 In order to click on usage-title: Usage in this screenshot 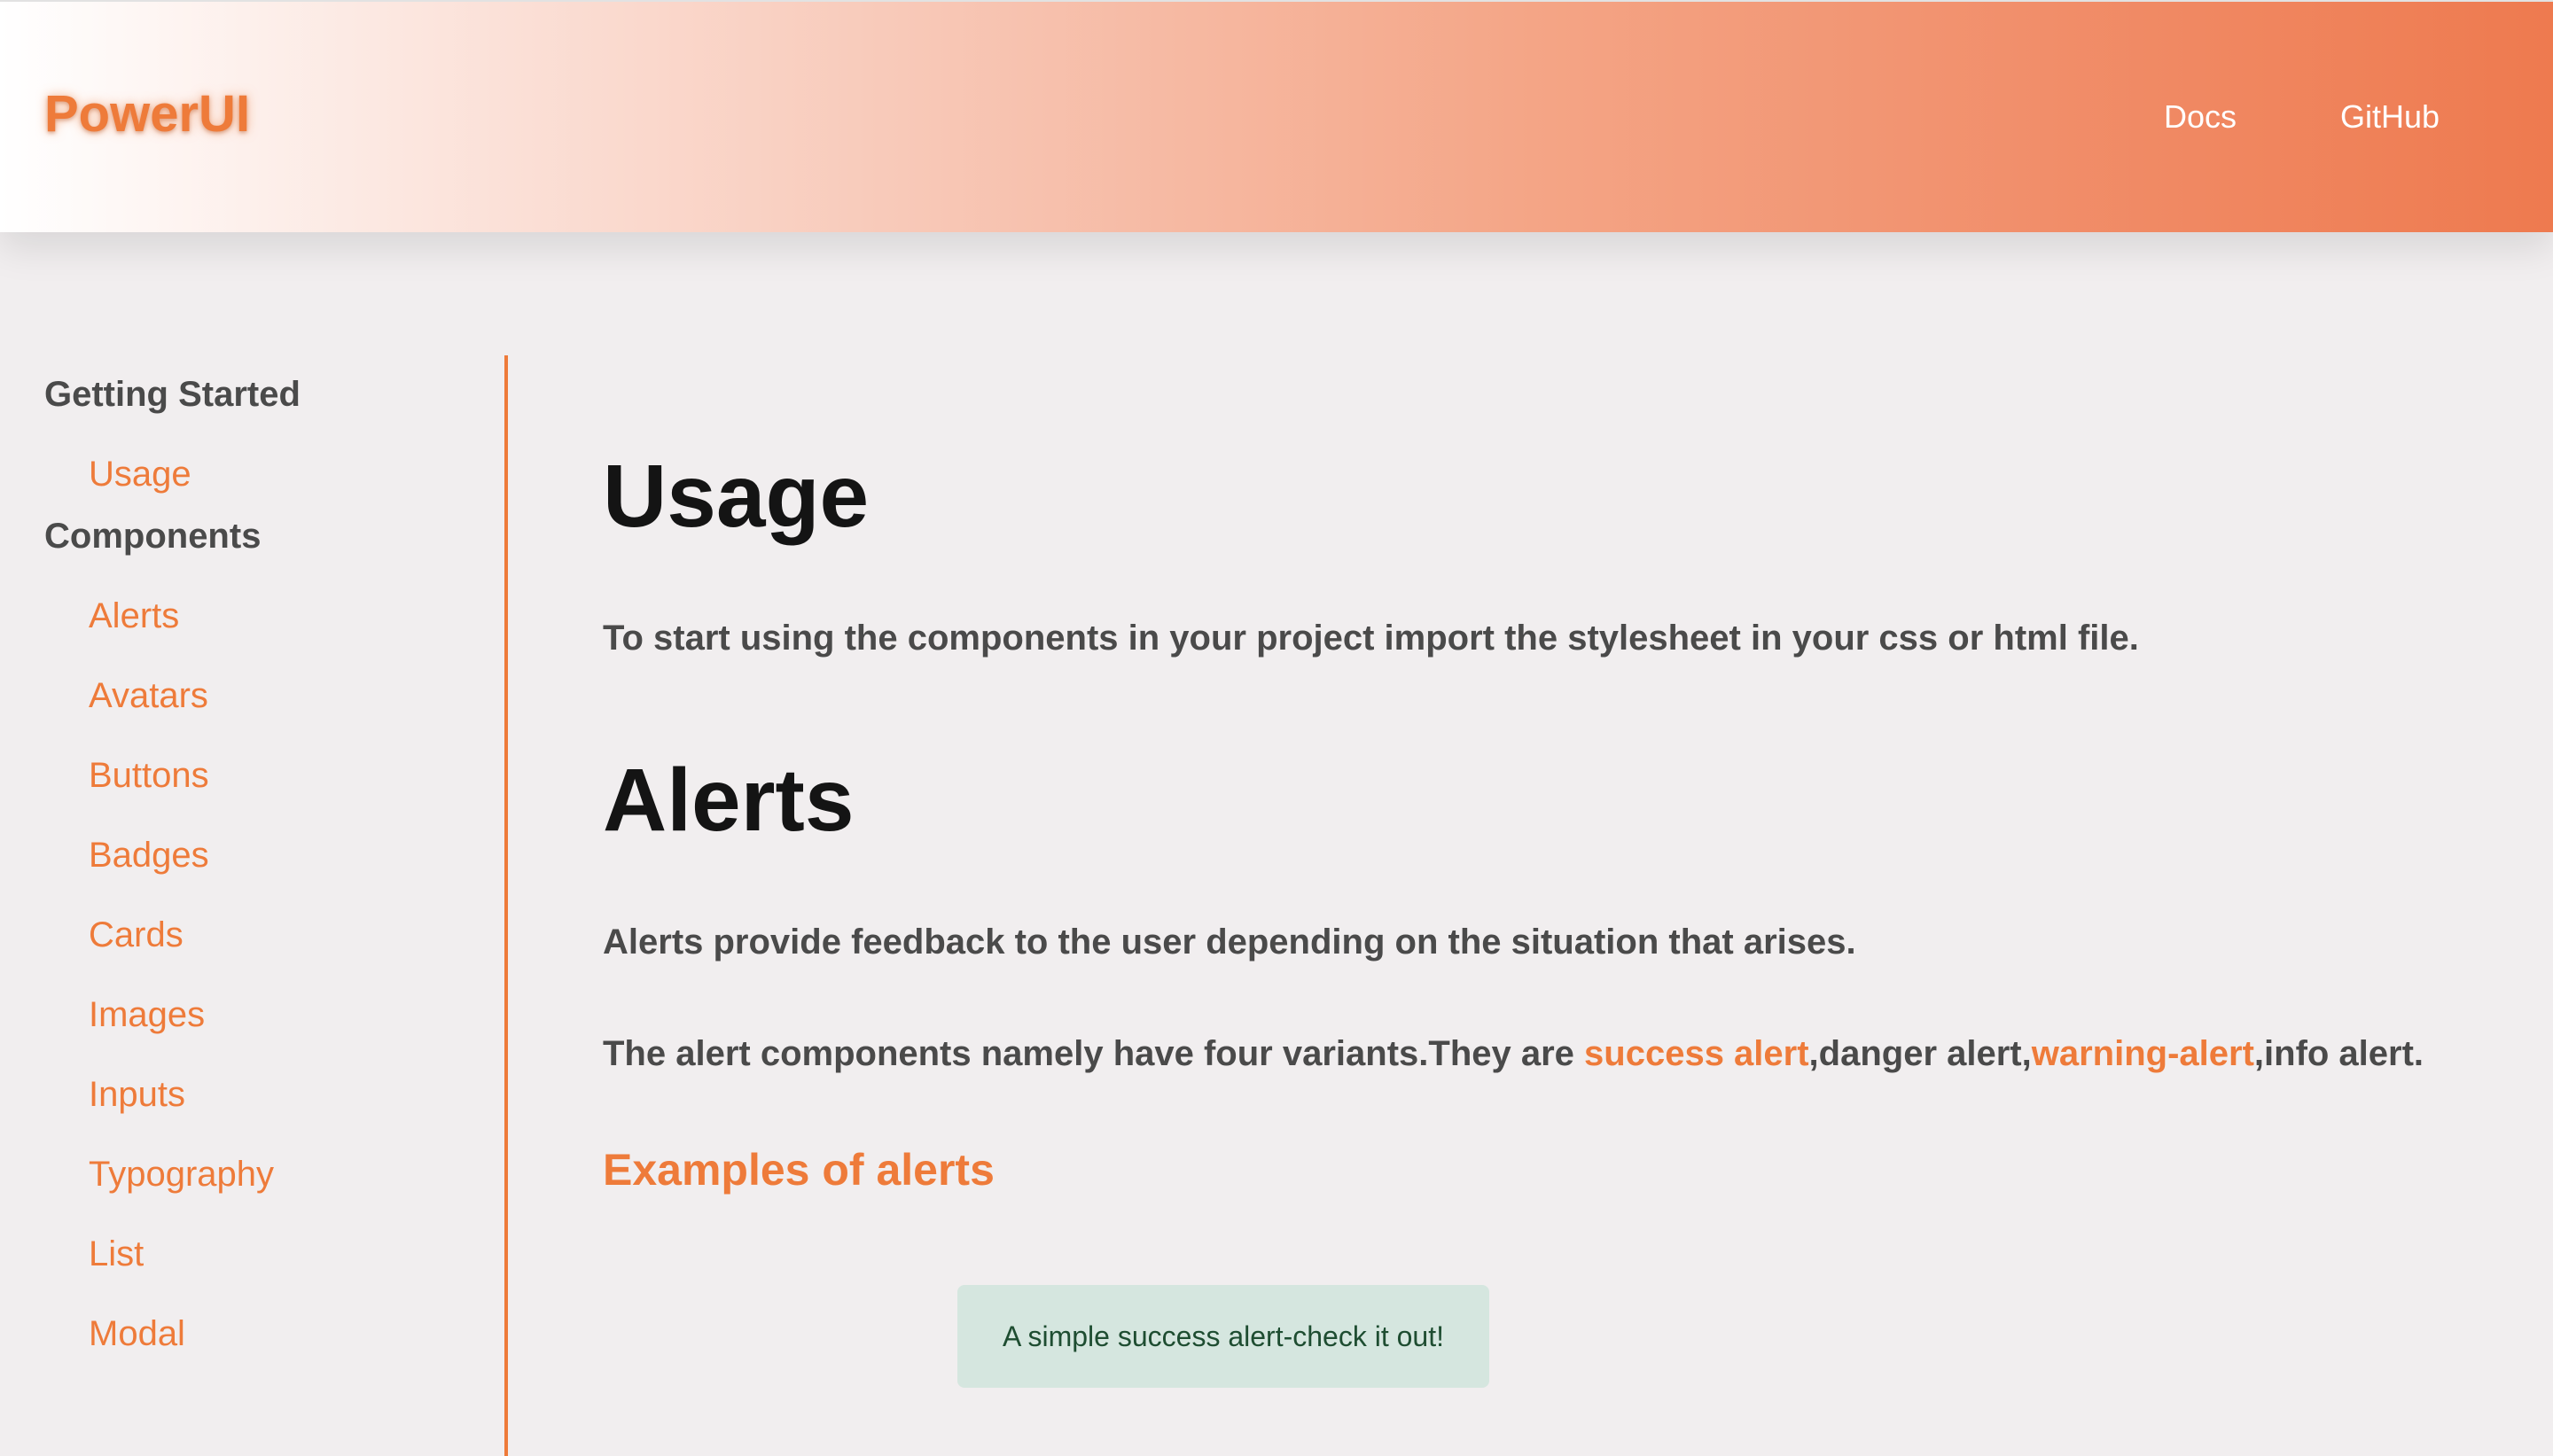, I will do `click(736, 496)`.